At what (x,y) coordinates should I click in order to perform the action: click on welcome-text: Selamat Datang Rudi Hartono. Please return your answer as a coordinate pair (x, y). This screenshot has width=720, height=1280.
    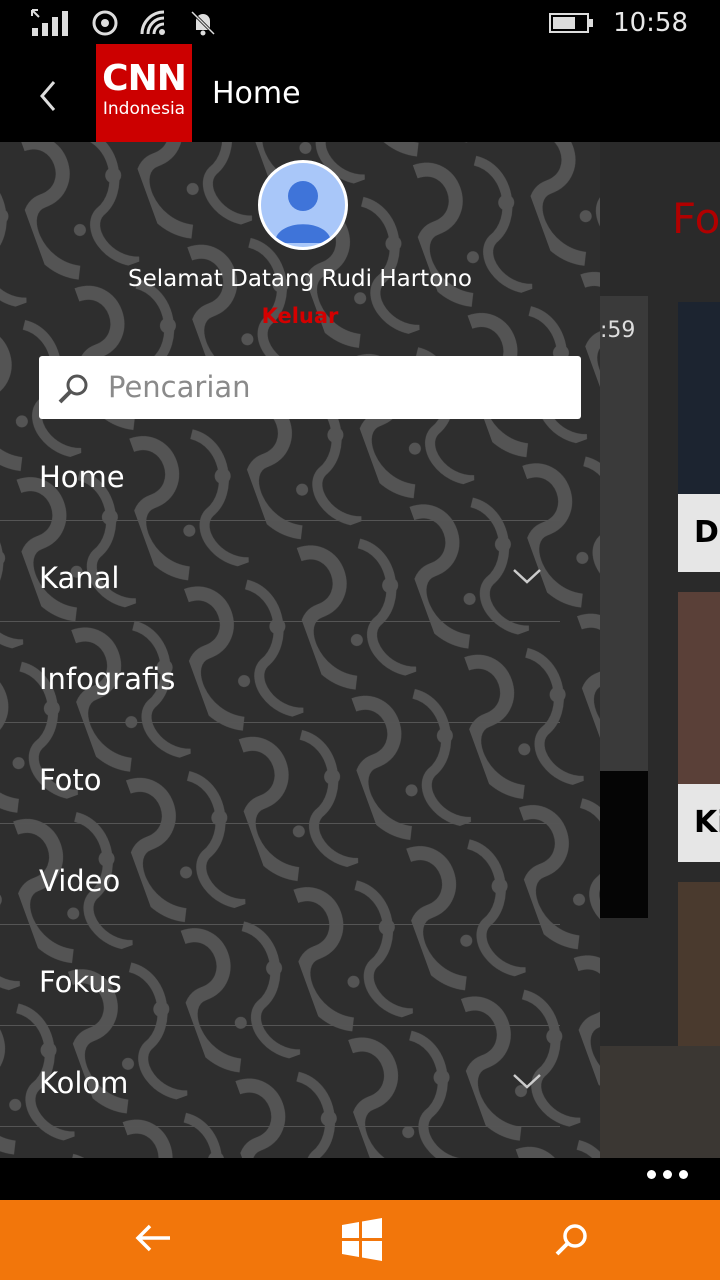
    Looking at the image, I should click on (300, 279).